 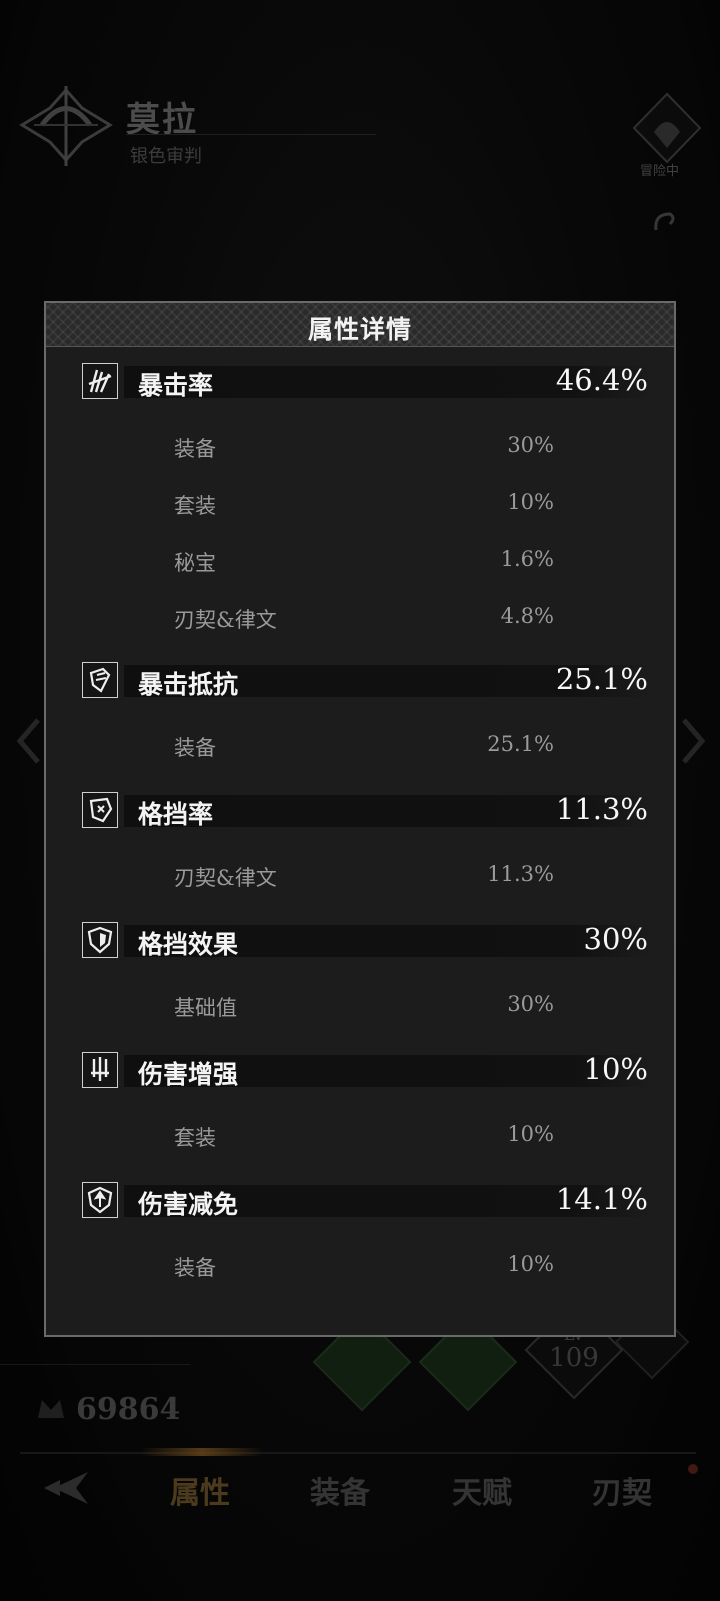 What do you see at coordinates (601, 380) in the screenshot?
I see `stat-value: 46.4%` at bounding box center [601, 380].